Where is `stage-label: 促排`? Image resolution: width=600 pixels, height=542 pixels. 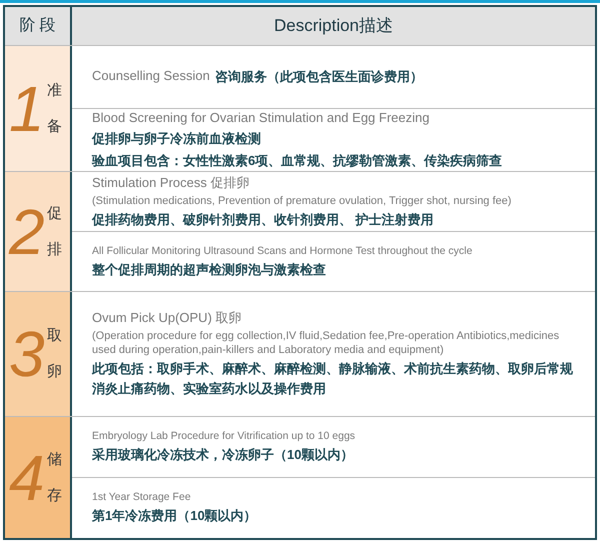 stage-label: 促排 is located at coordinates (54, 232).